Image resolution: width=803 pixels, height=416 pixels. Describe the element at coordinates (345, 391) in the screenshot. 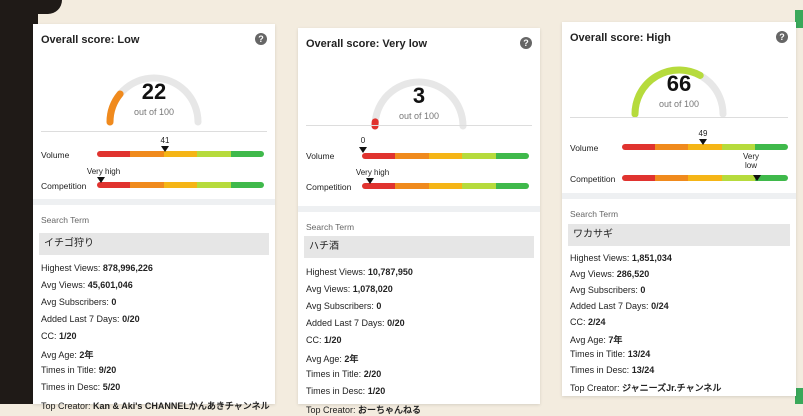

I see `stat-times-in-desc: Times in Desc: 1/20` at that location.